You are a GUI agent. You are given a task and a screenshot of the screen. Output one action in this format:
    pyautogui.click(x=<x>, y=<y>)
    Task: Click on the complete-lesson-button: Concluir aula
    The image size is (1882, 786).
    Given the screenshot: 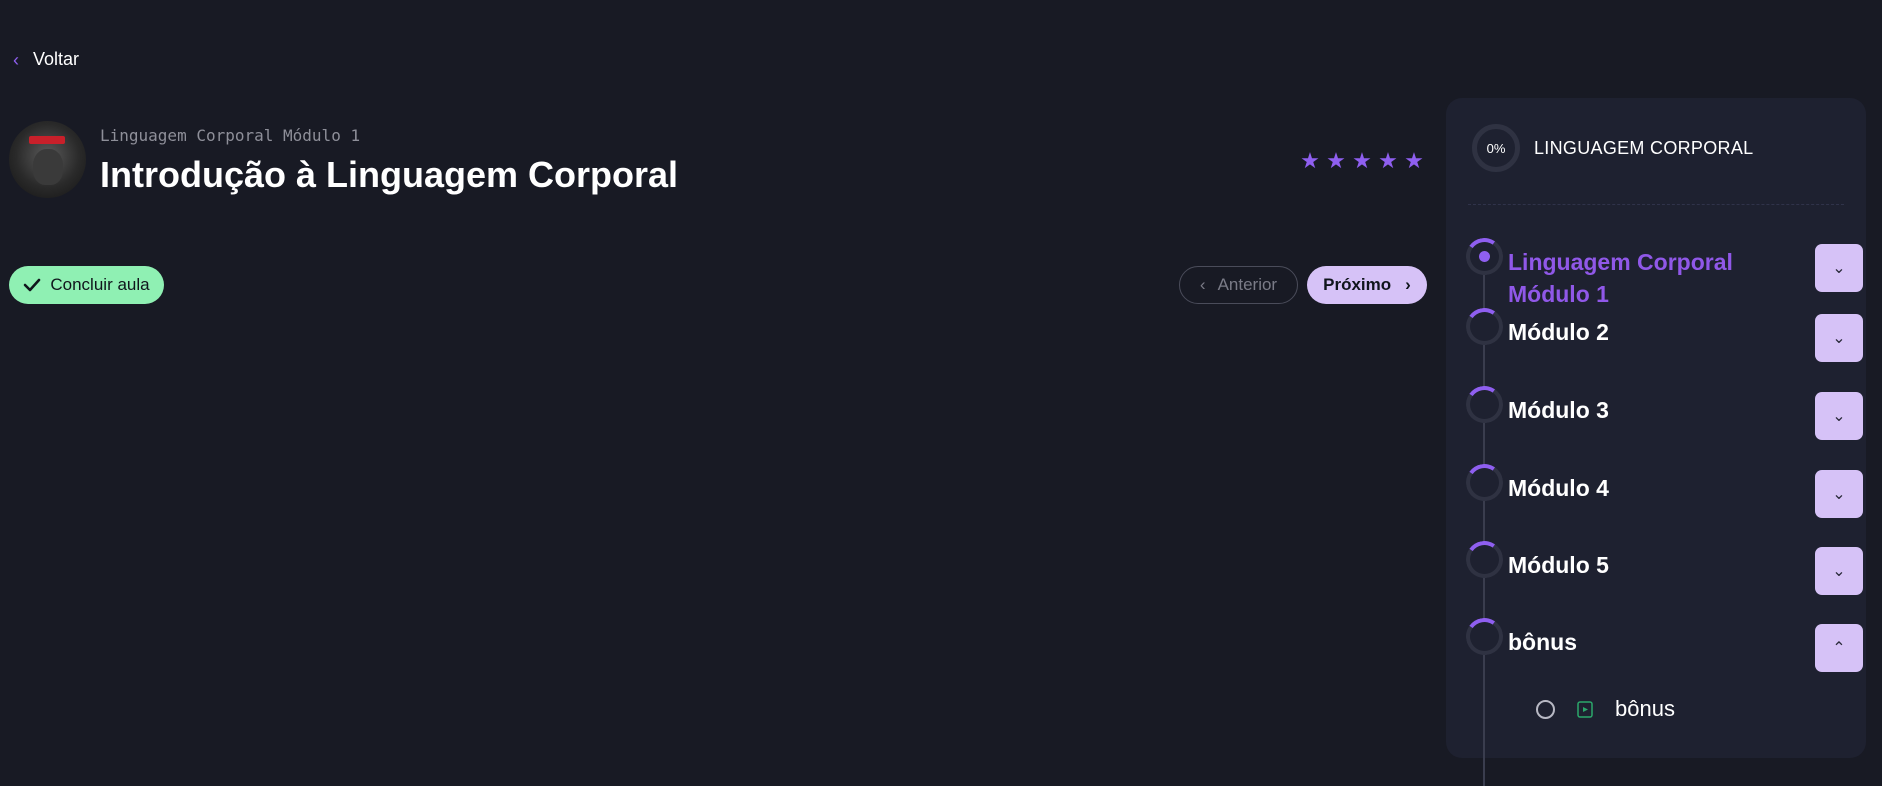 What is the action you would take?
    pyautogui.click(x=86, y=285)
    